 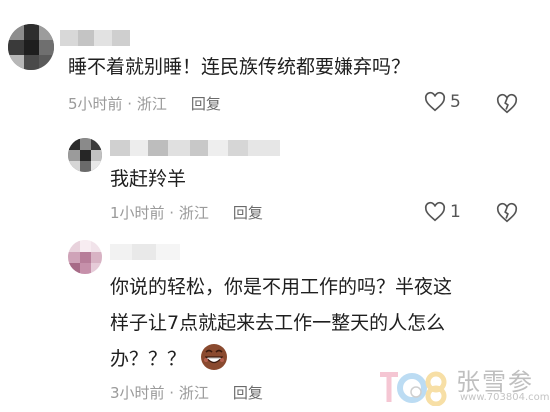 I want to click on like-count: 5, so click(x=455, y=102).